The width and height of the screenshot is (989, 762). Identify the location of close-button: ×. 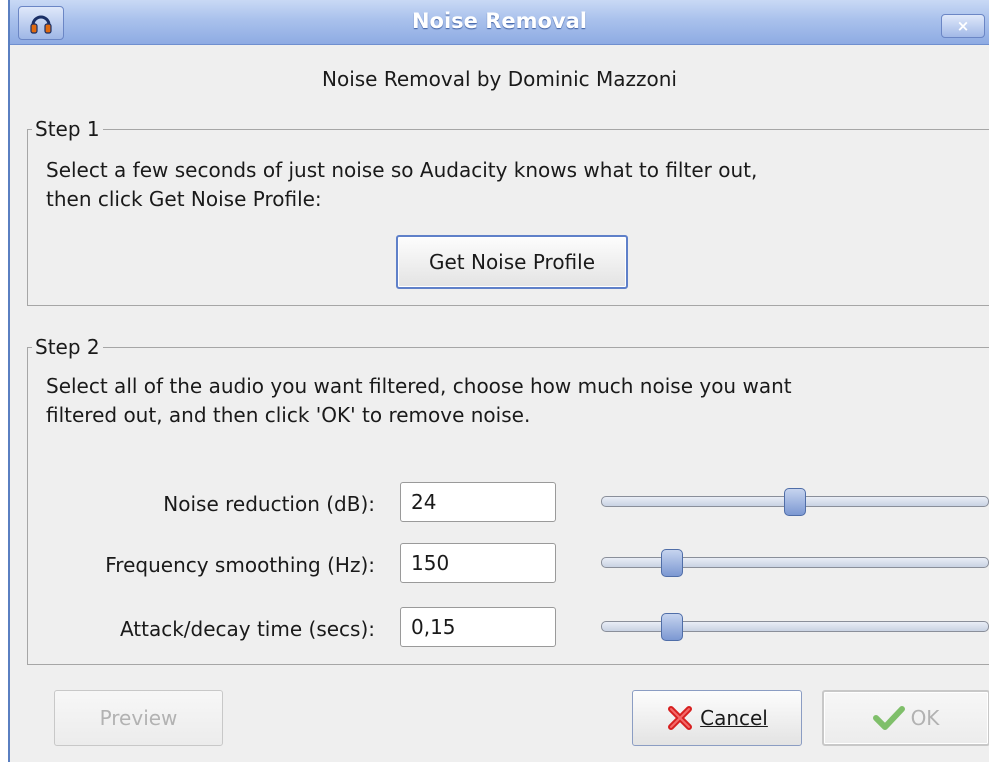
(963, 26).